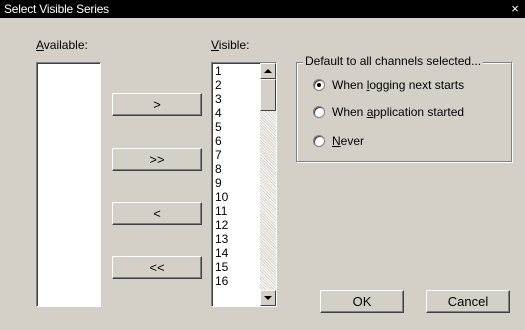 This screenshot has height=330, width=525. I want to click on radio-logging-next-starts, so click(319, 85).